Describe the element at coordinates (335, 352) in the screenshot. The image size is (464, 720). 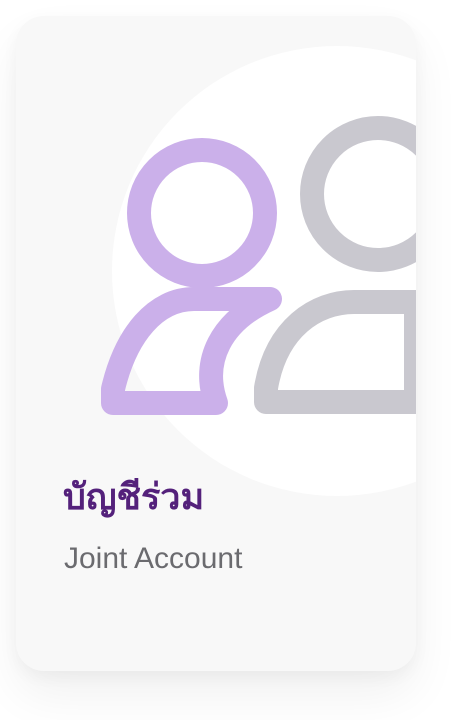
I see `secondary-user-body` at that location.